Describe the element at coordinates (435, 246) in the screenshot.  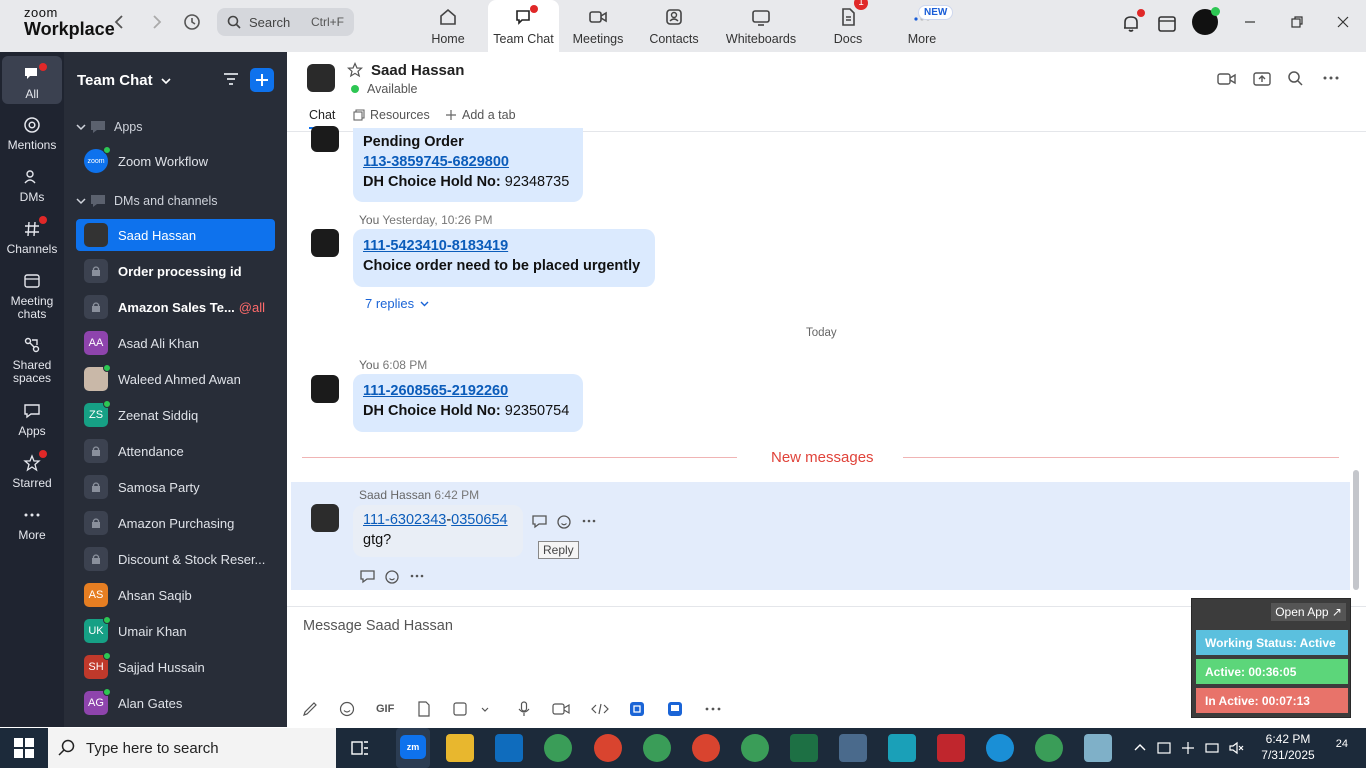
I see `order-link: 111-5423410-8183419` at that location.